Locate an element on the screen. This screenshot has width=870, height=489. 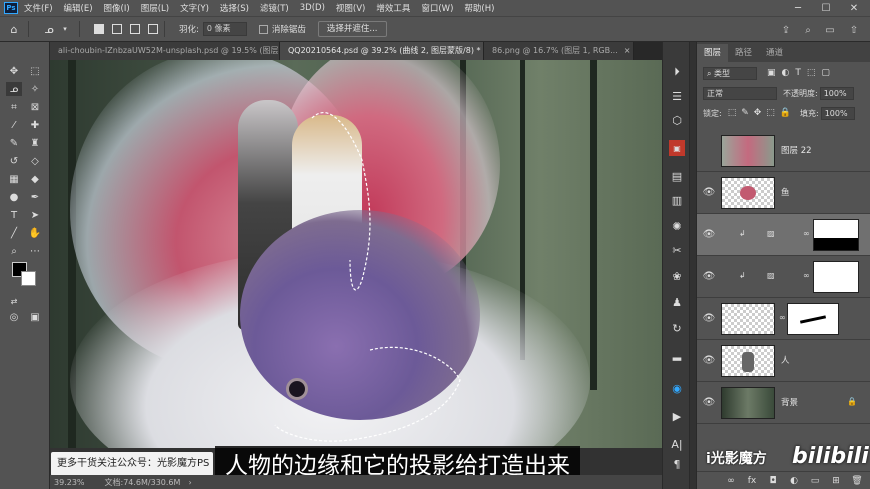
character-icon: ❀ is located at coordinates (677, 276).